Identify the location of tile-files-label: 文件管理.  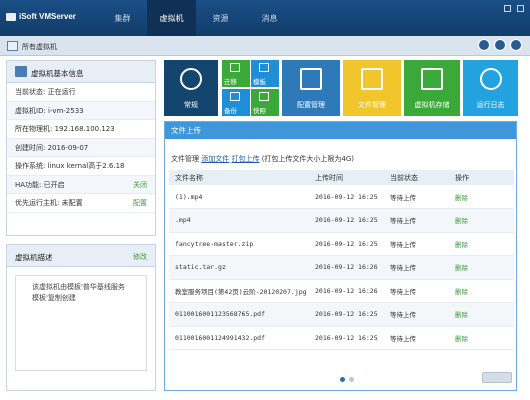
(372, 105).